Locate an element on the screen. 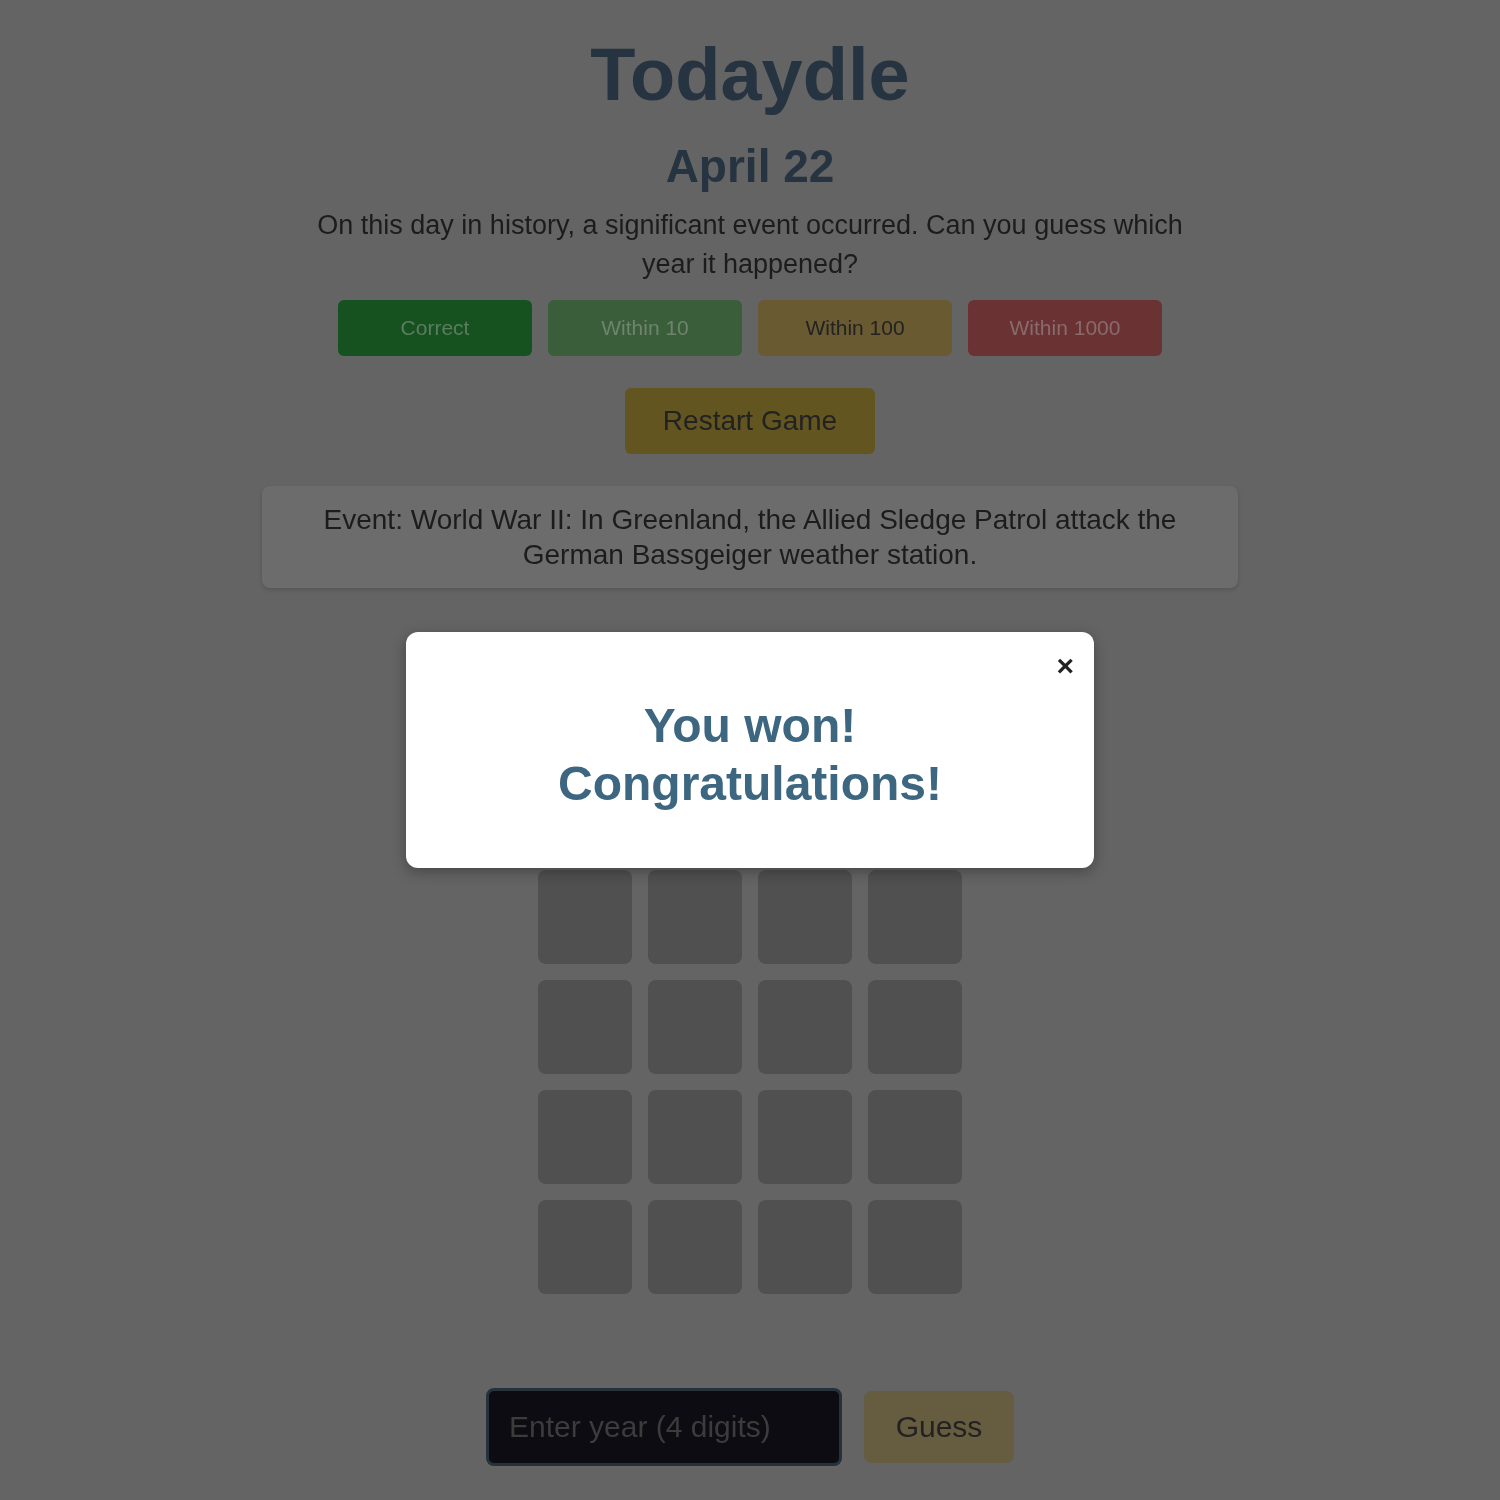 Image resolution: width=1500 pixels, height=1500 pixels. legend-chip: Within 100 is located at coordinates (855, 328).